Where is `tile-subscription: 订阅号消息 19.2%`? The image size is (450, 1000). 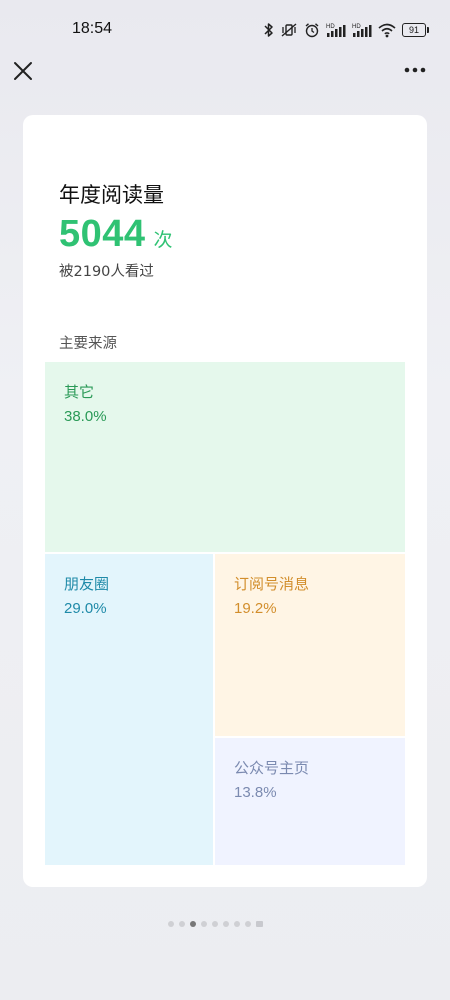 tile-subscription: 订阅号消息 19.2% is located at coordinates (310, 645).